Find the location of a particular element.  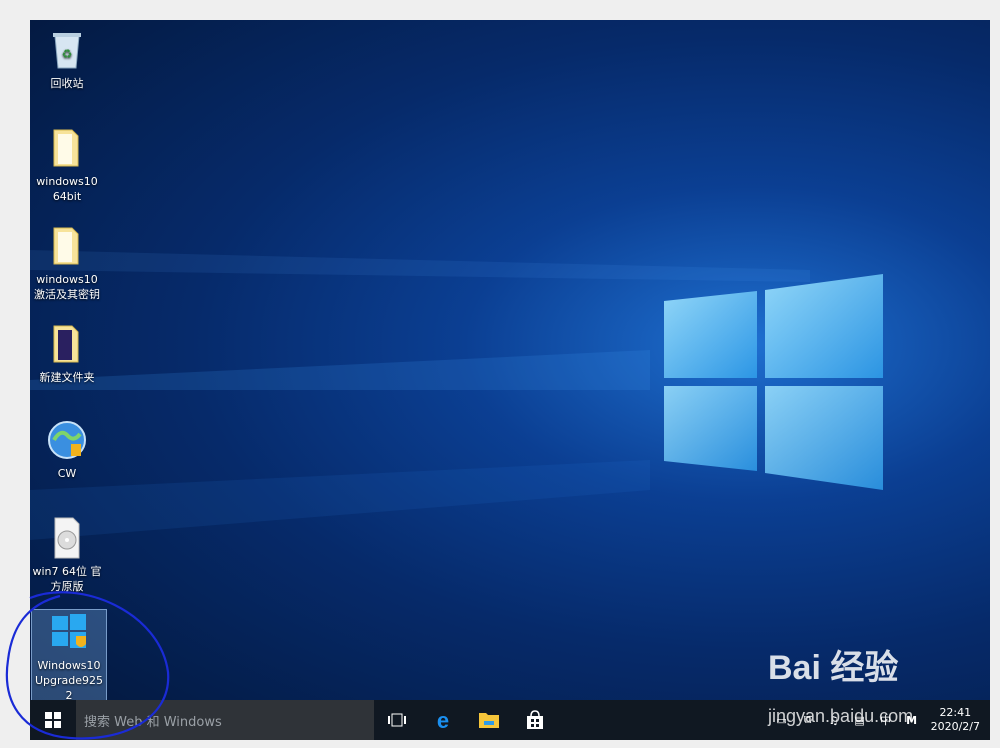

battery-icon: ▭ is located at coordinates (782, 720).